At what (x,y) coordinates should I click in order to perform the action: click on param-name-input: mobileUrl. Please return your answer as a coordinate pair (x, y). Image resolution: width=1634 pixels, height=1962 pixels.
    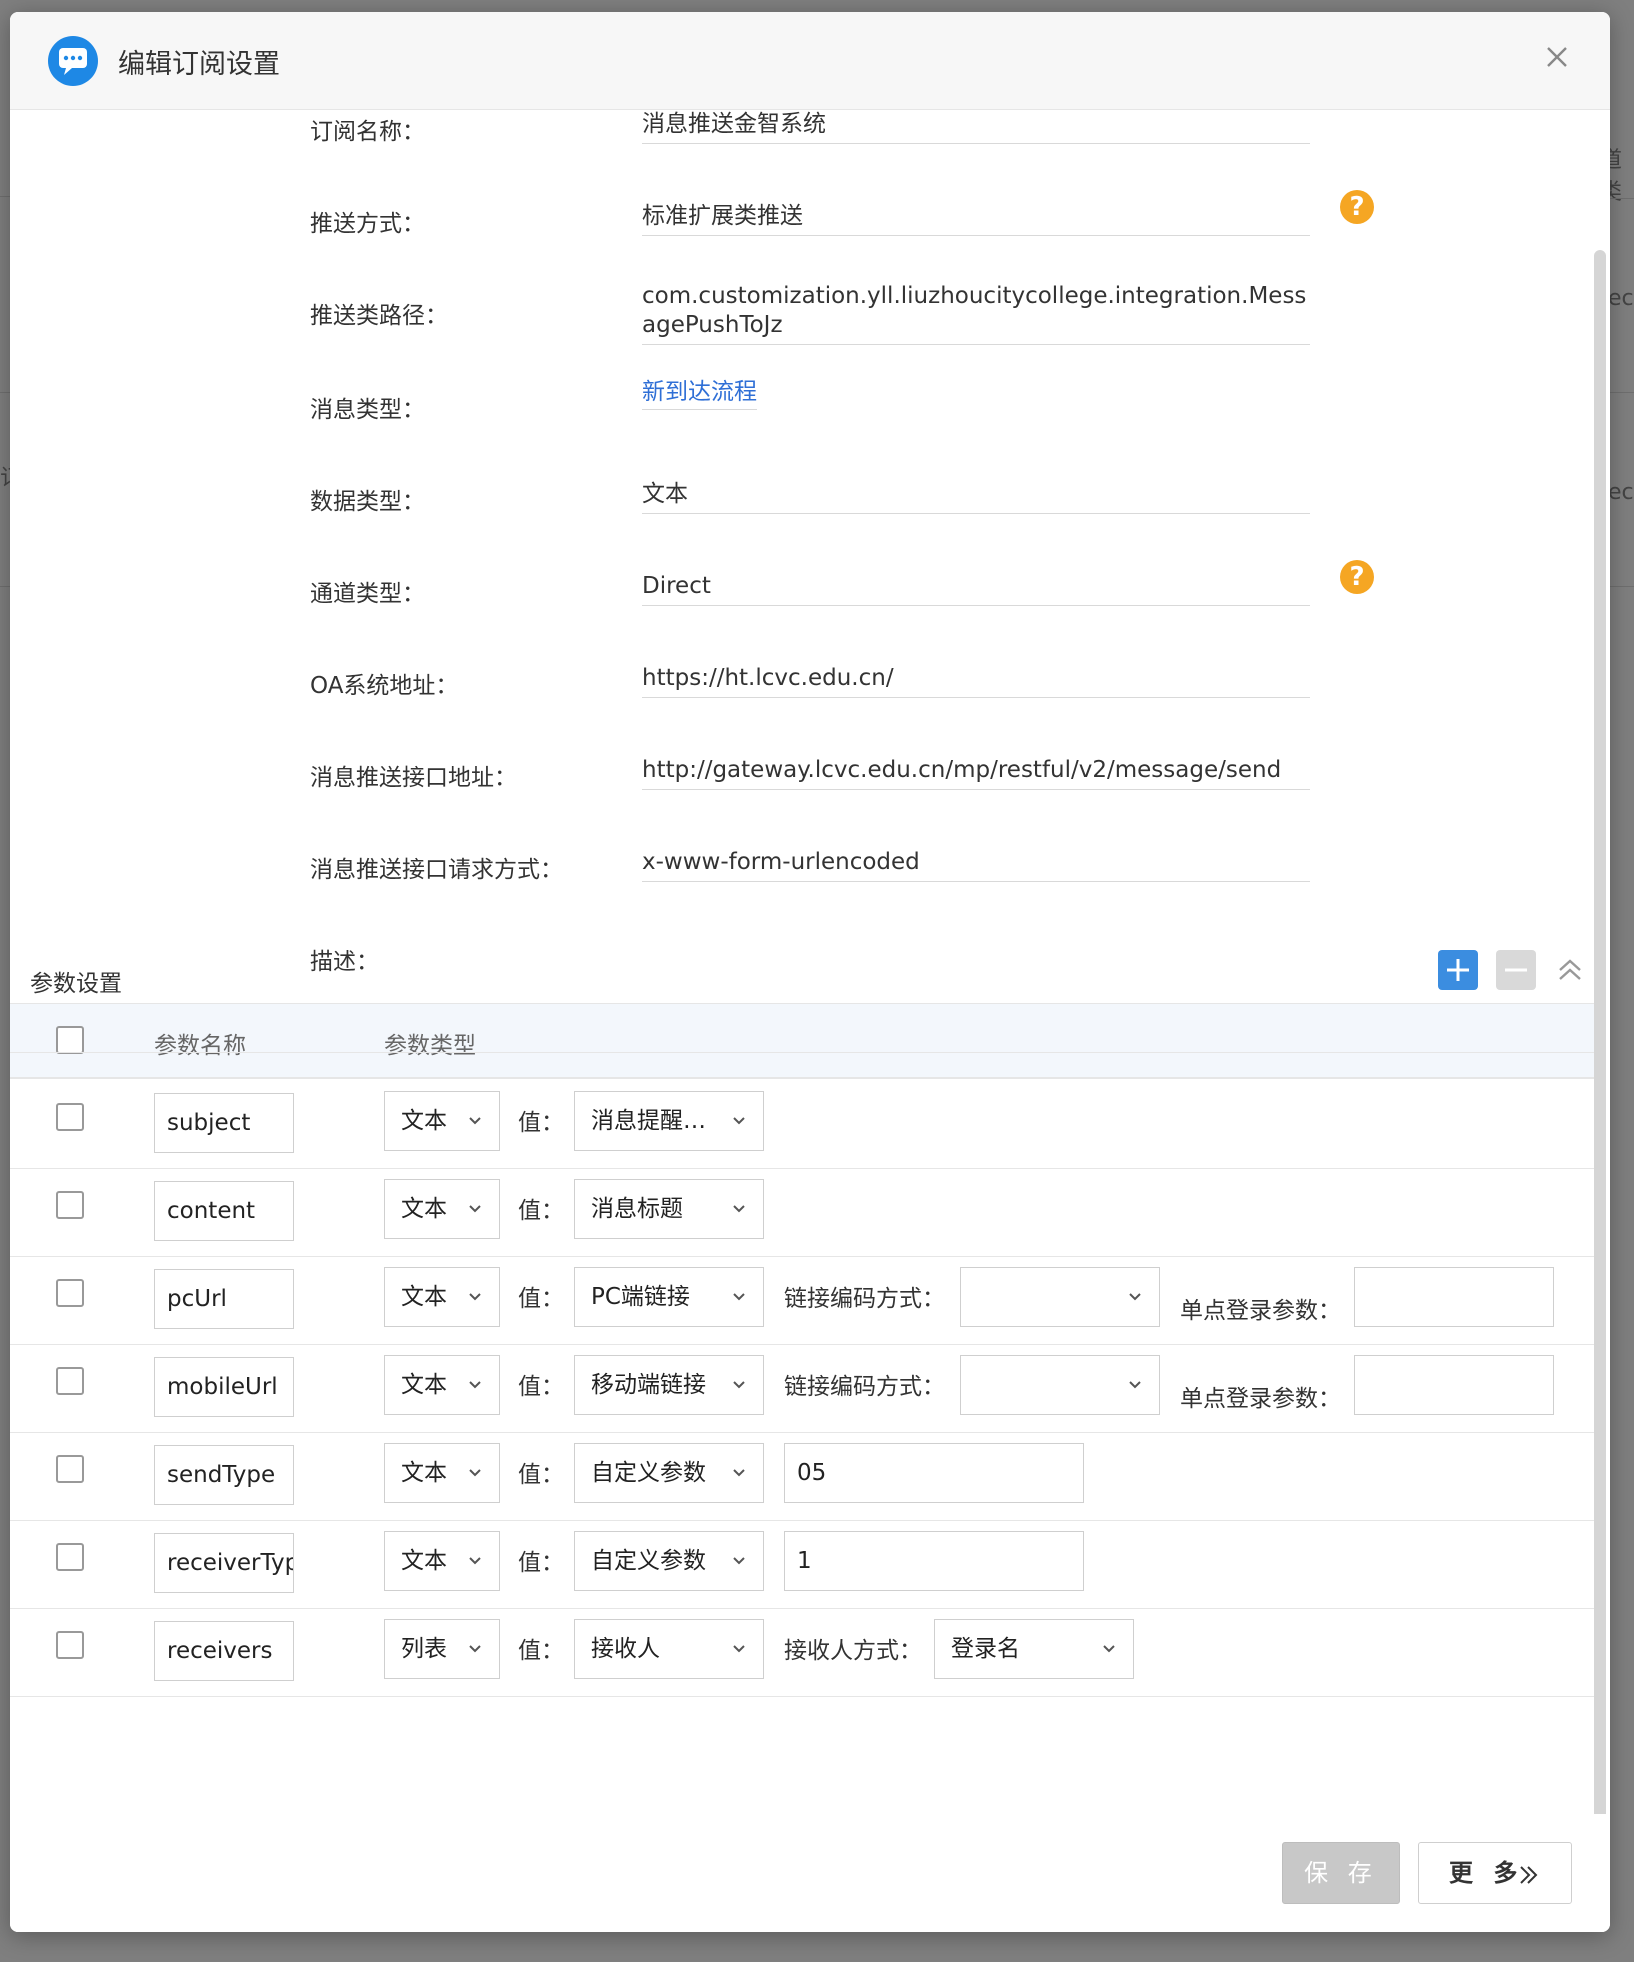
    Looking at the image, I should click on (224, 1387).